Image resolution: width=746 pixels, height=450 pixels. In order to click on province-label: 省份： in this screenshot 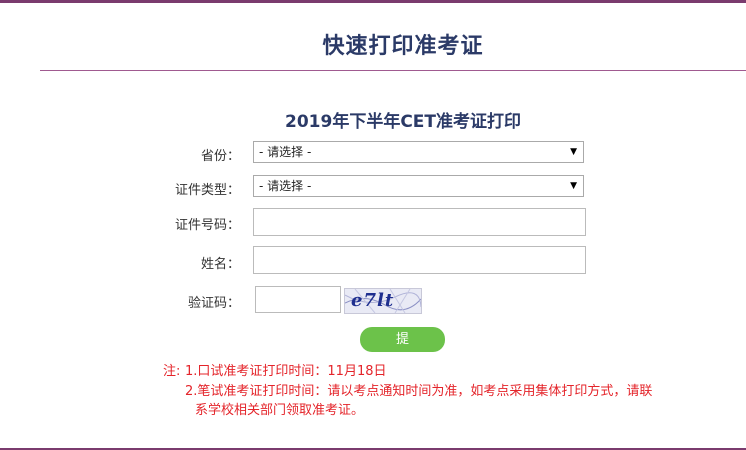, I will do `click(220, 156)`.